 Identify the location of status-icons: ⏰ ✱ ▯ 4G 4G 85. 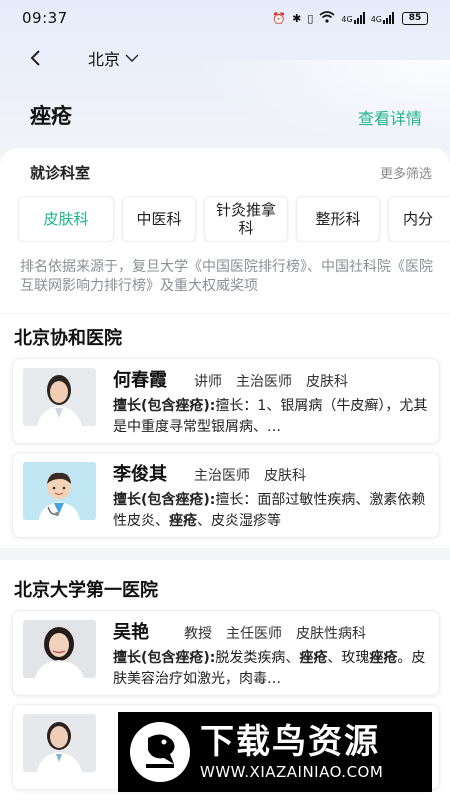
(350, 18).